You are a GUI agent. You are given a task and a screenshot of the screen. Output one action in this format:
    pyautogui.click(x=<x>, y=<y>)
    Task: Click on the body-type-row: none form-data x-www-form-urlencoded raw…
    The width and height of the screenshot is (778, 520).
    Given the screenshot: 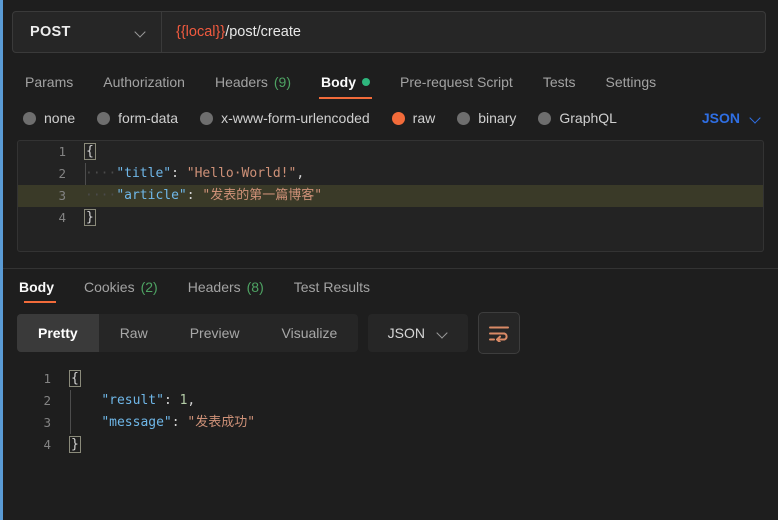 What is the action you would take?
    pyautogui.click(x=390, y=118)
    